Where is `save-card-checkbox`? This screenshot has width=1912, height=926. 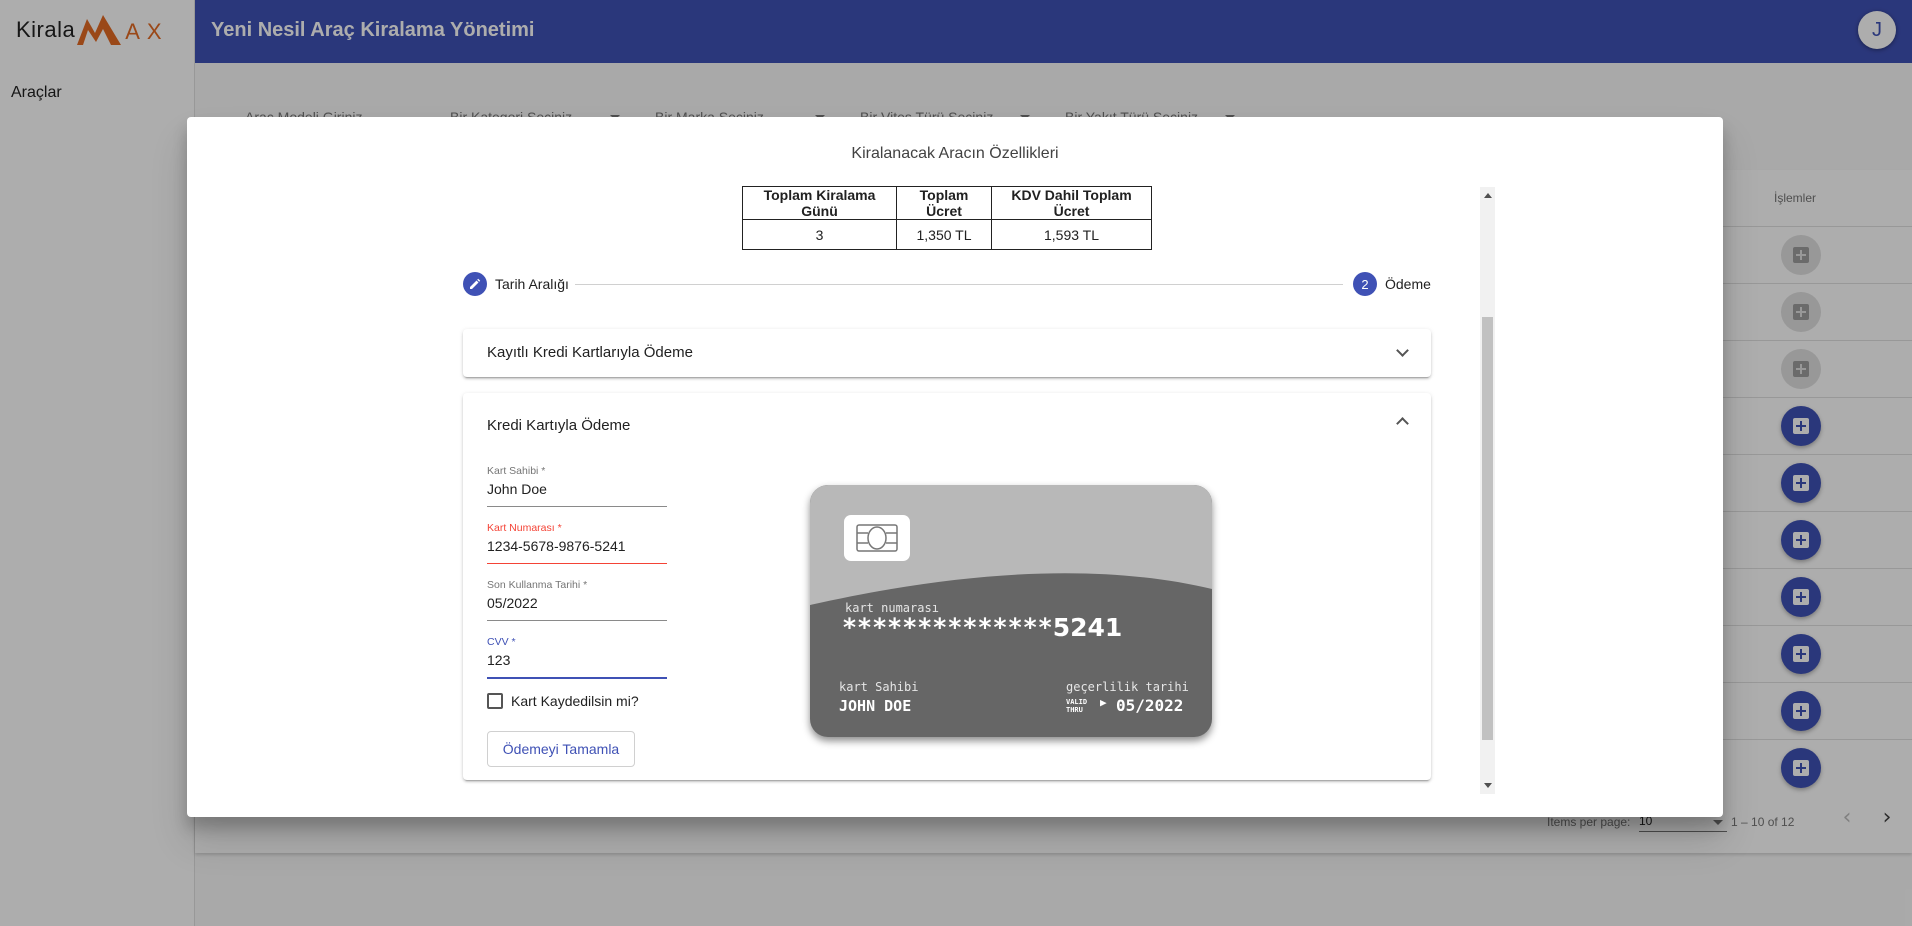 save-card-checkbox is located at coordinates (495, 701).